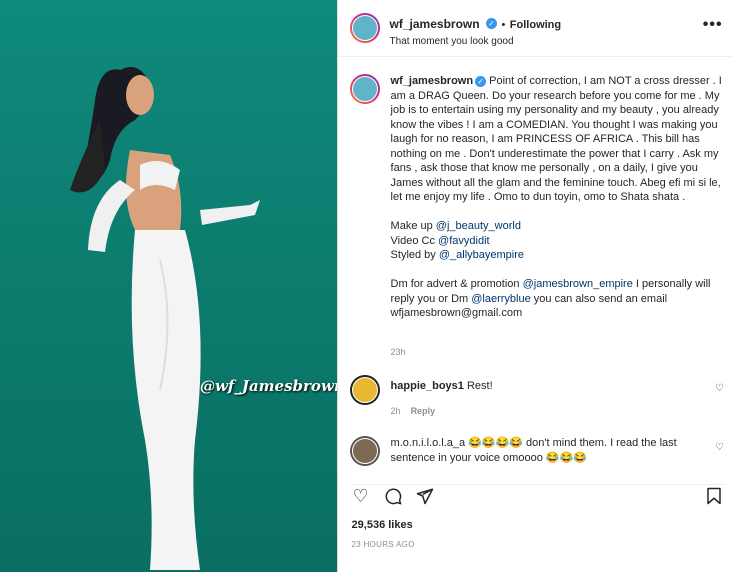 The image size is (732, 572). I want to click on comment-icon, so click(393, 496).